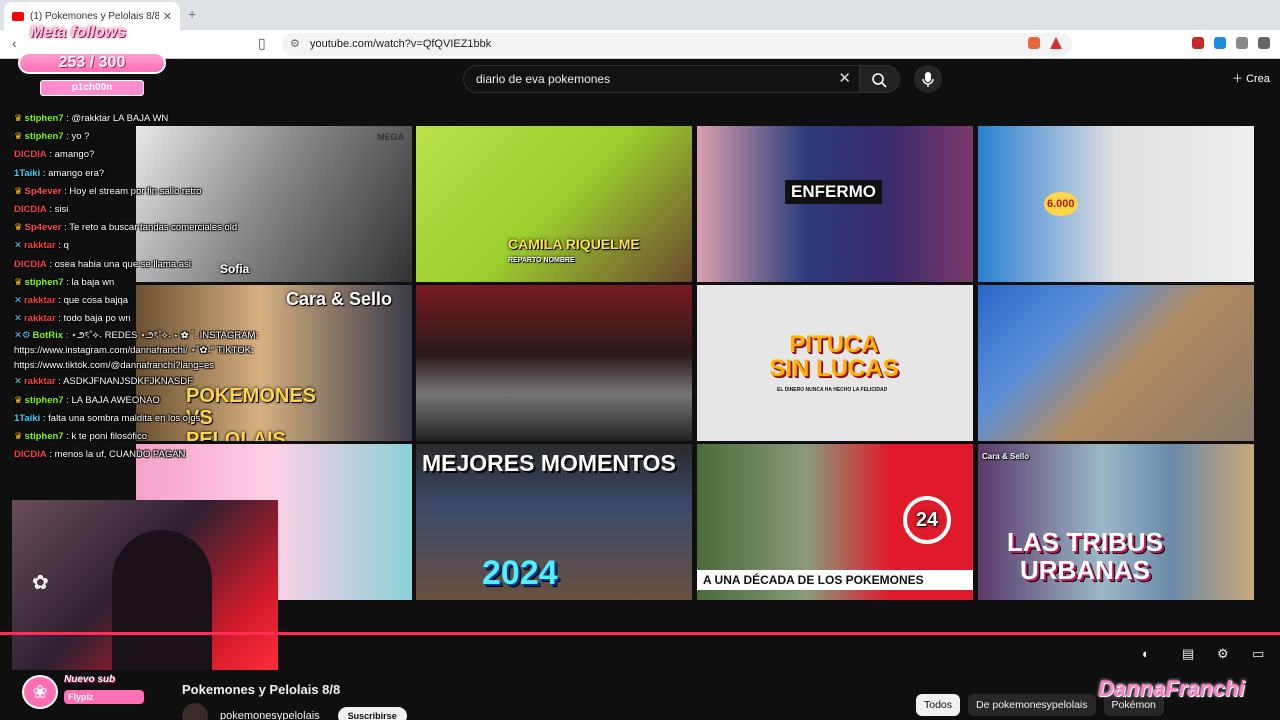  I want to click on thumbnail-subcaption: REPARTO NOMBRE, so click(541, 260).